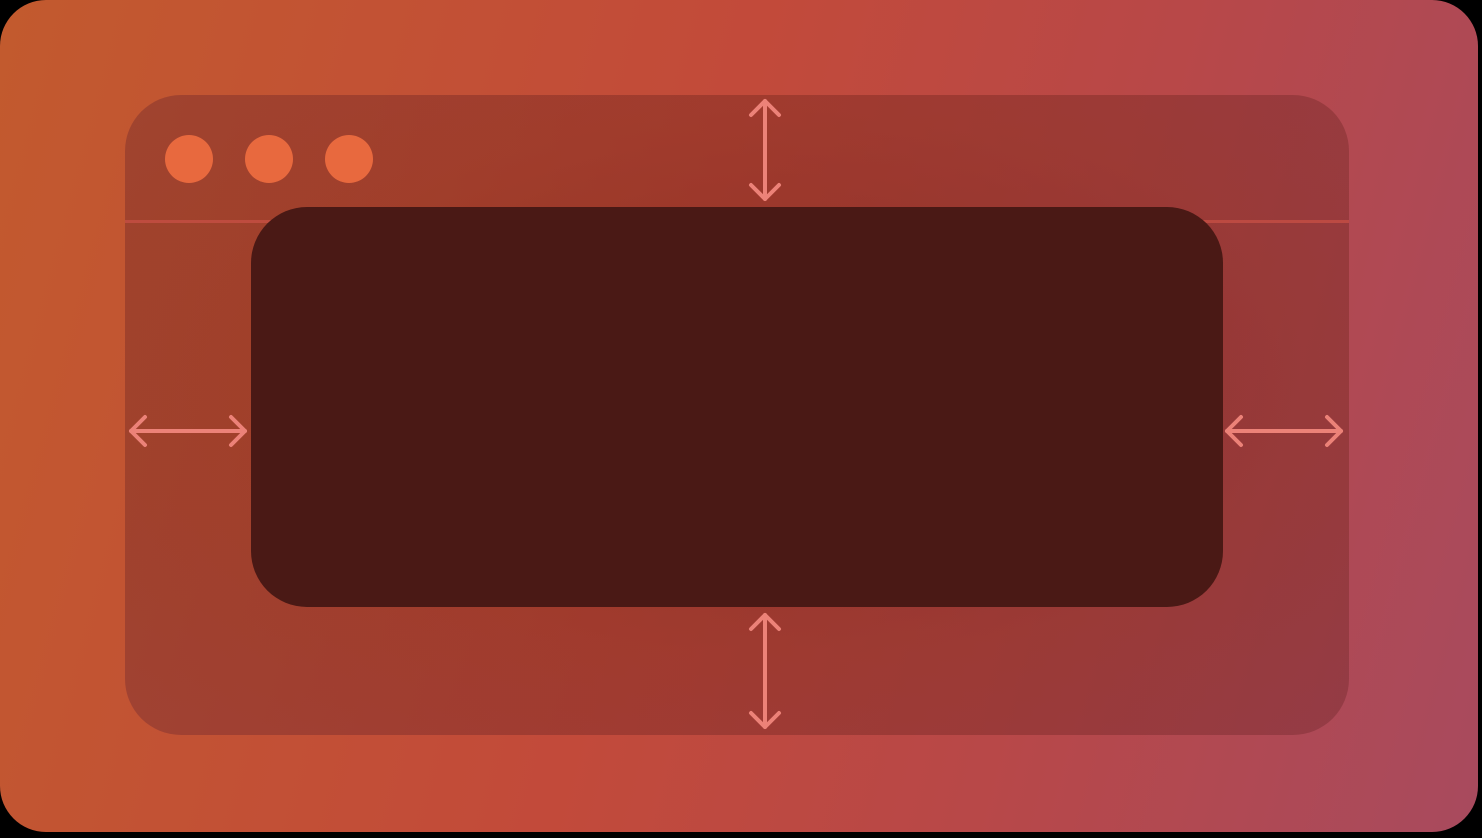 This screenshot has height=838, width=1482. Describe the element at coordinates (188, 431) in the screenshot. I see `left-resize-arrow-icon` at that location.